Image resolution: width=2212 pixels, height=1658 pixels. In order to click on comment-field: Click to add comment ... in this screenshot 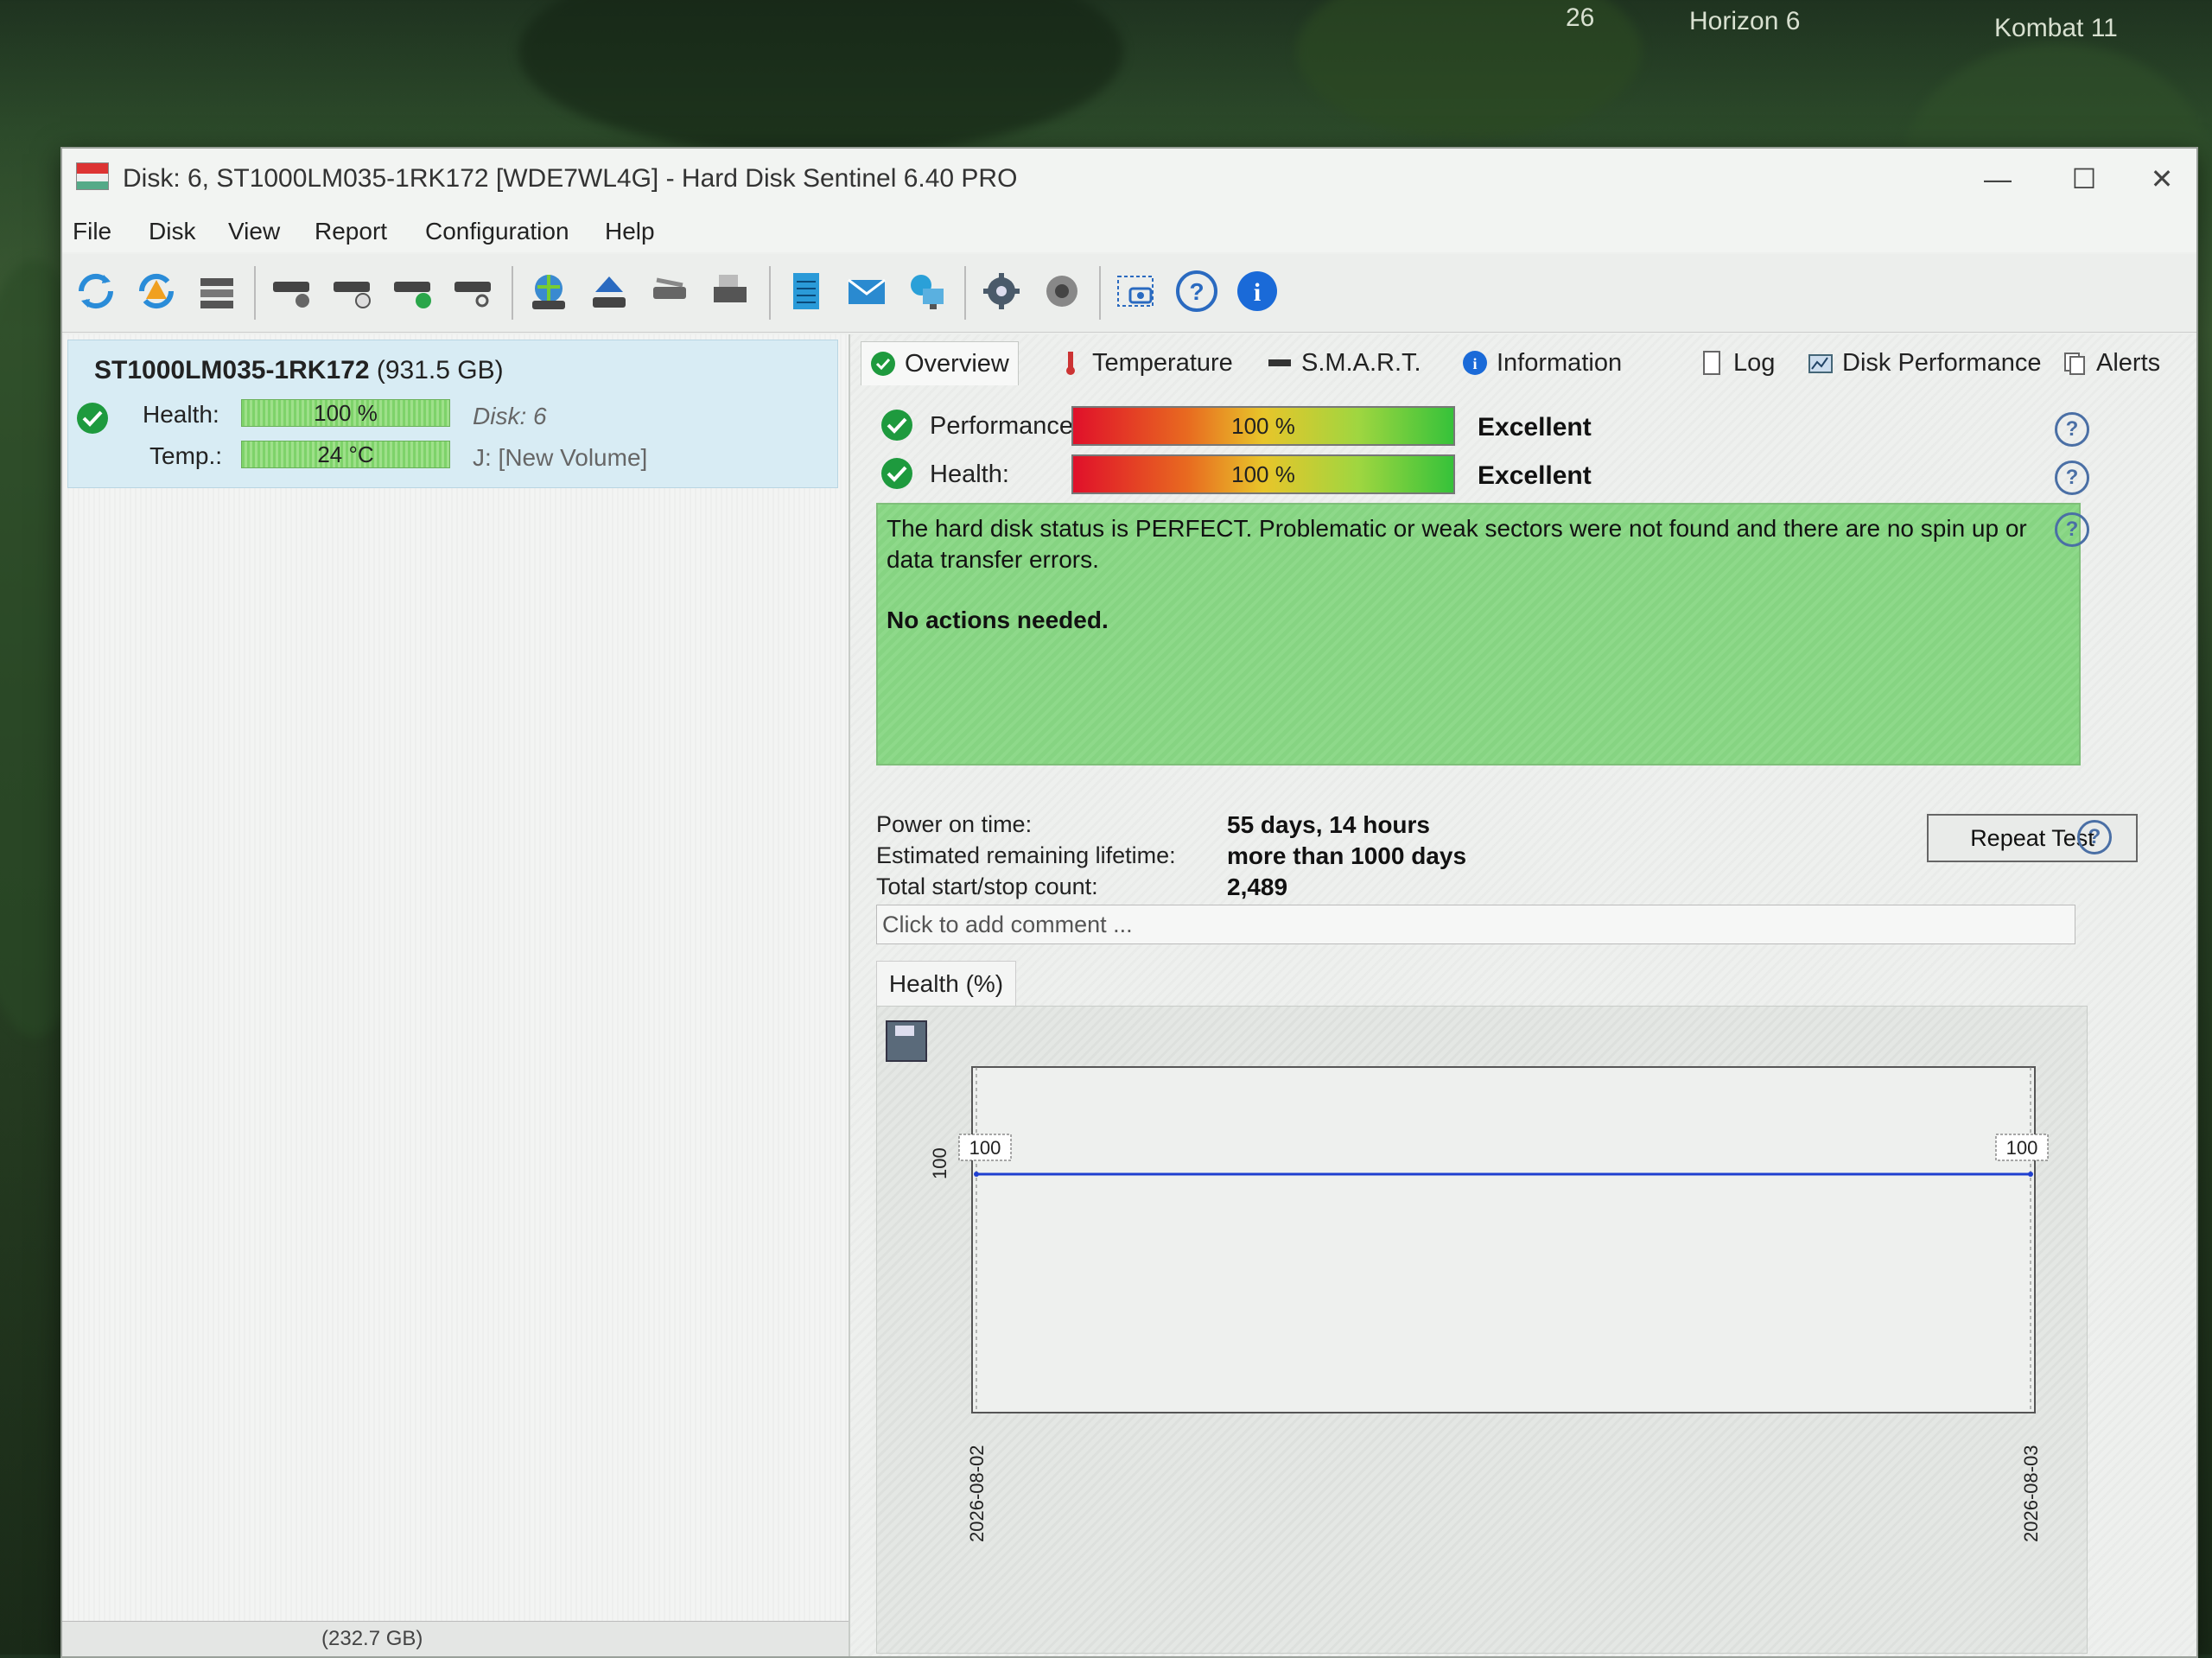, I will do `click(1475, 924)`.